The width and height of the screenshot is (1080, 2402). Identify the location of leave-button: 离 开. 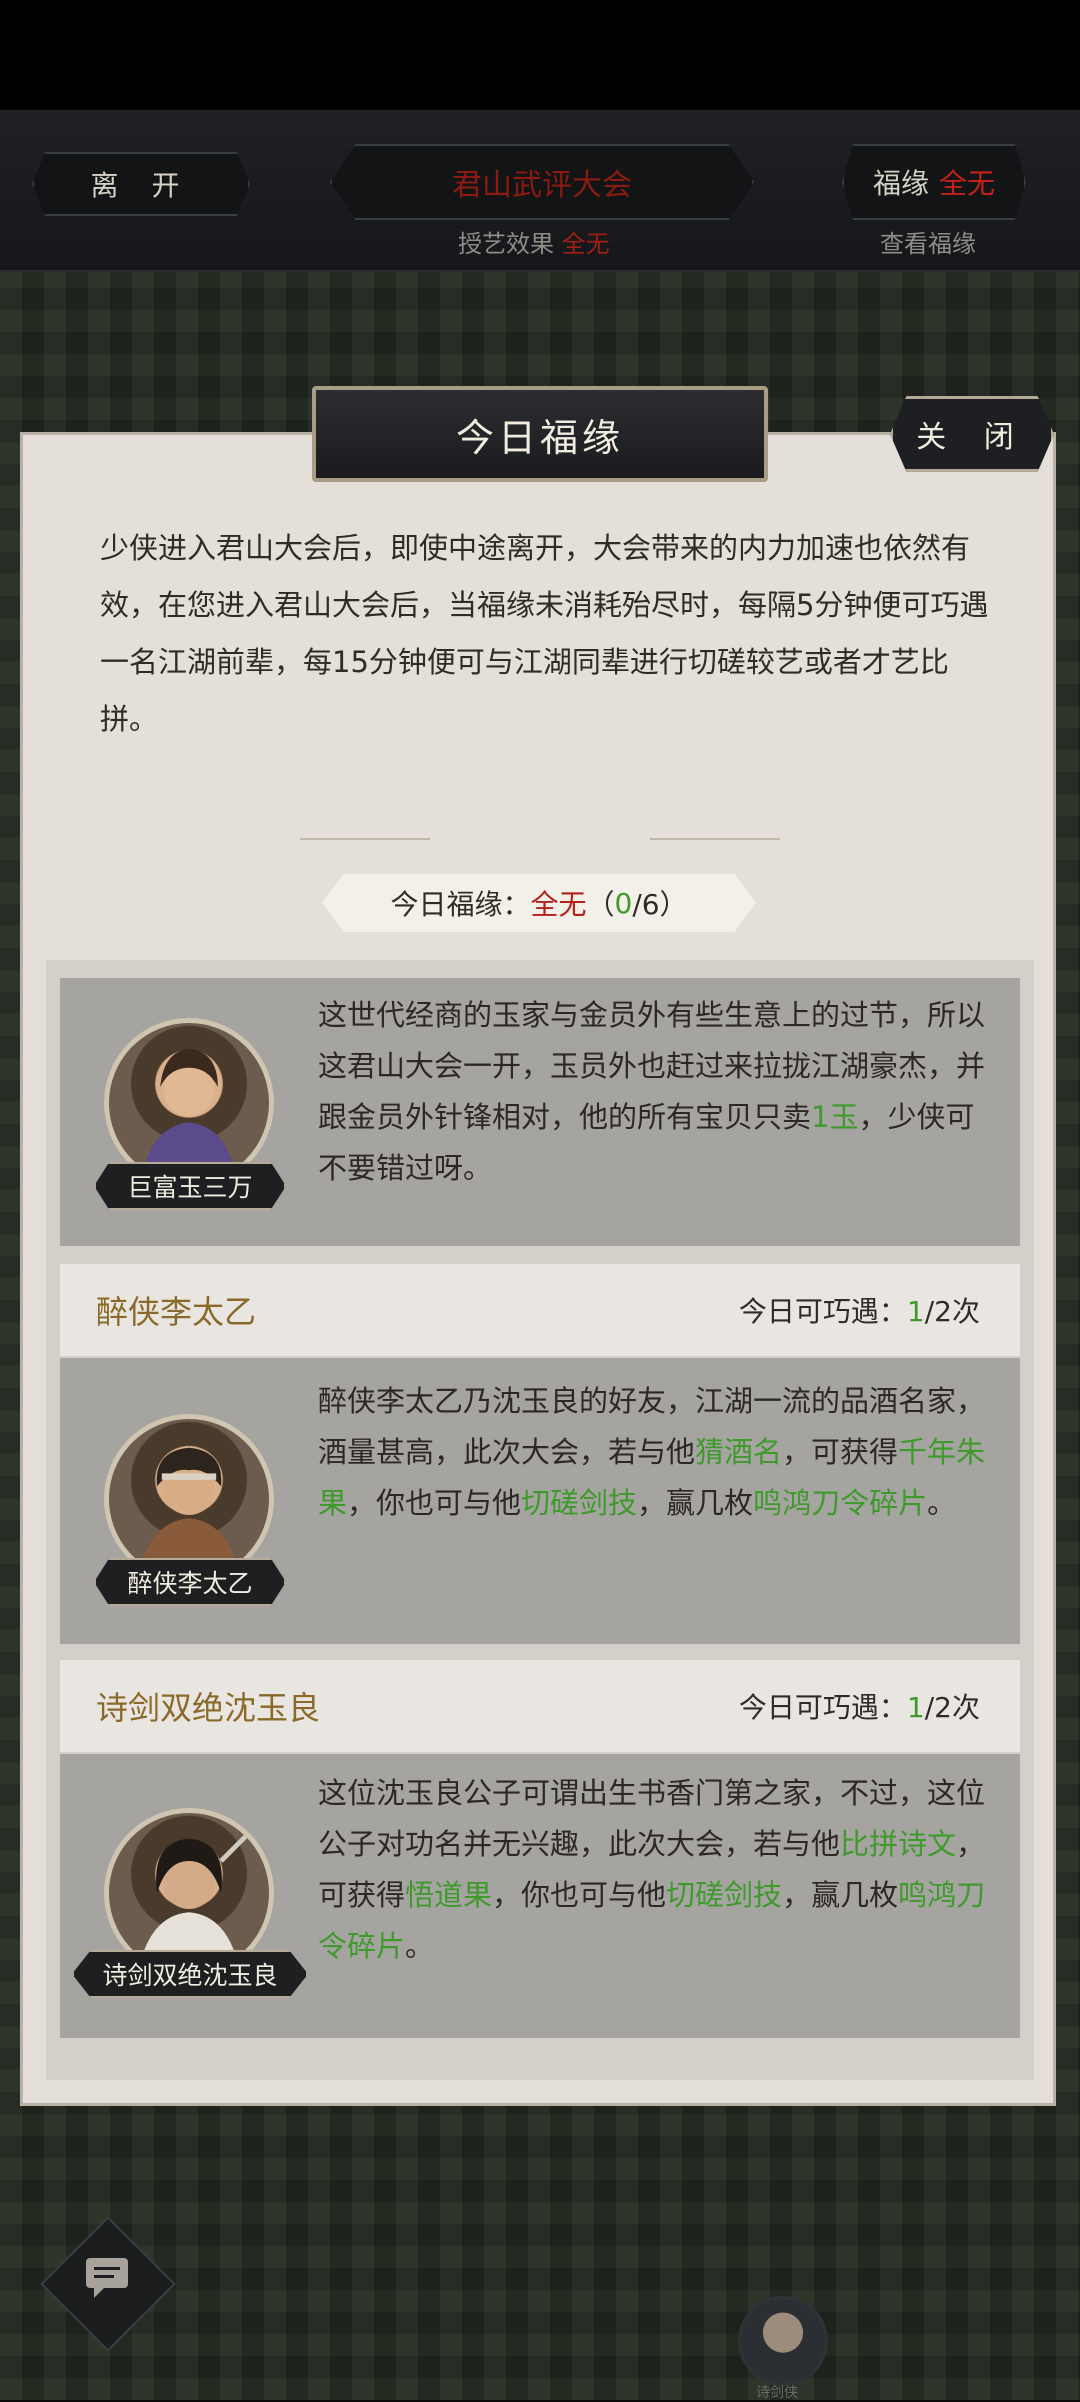
(141, 184).